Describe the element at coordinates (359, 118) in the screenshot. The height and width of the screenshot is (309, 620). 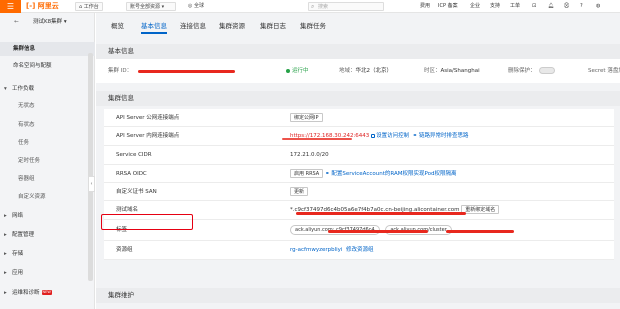
I see `row-public-endpoint: API Server 公网连接端点 绑定公网IP` at that location.